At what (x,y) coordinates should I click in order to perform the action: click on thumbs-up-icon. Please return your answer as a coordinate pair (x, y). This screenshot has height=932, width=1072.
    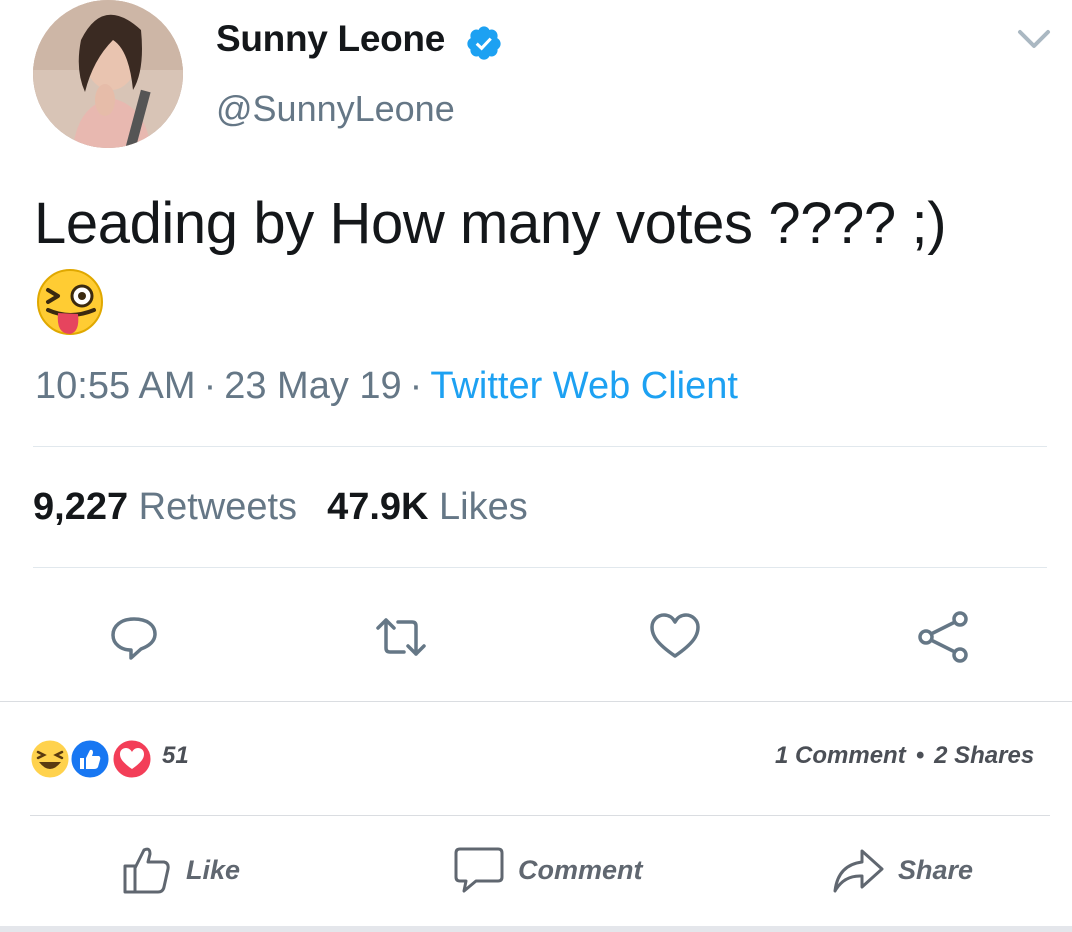
    Looking at the image, I should click on (146, 870).